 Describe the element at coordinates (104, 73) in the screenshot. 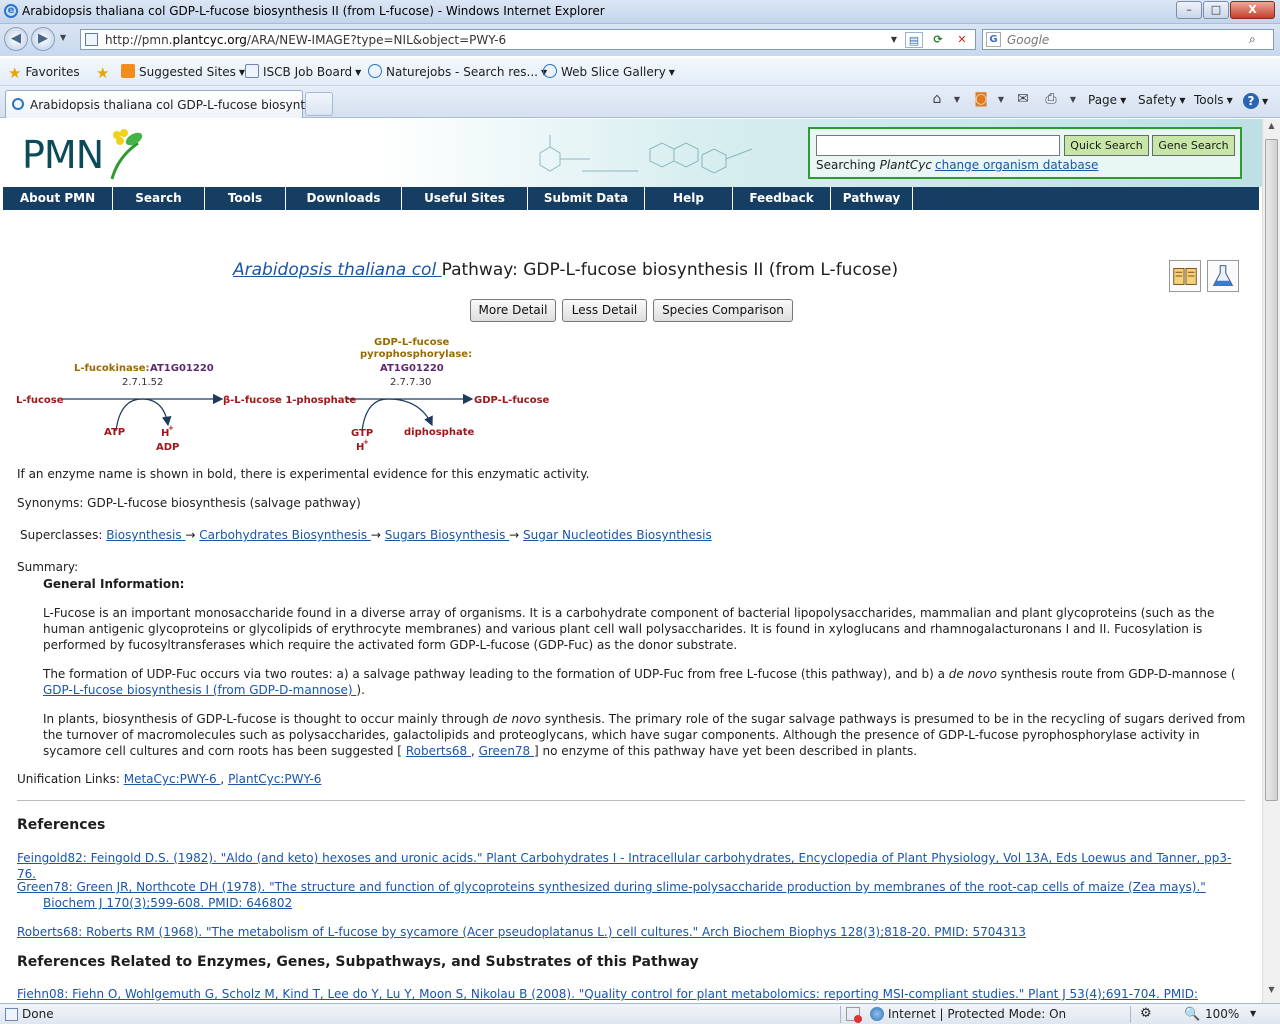

I see `add-favorite-icon: ★` at that location.